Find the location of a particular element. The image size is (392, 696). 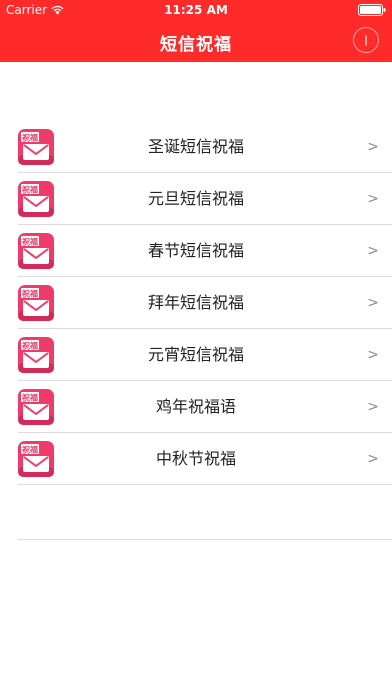

info-icon is located at coordinates (366, 40).